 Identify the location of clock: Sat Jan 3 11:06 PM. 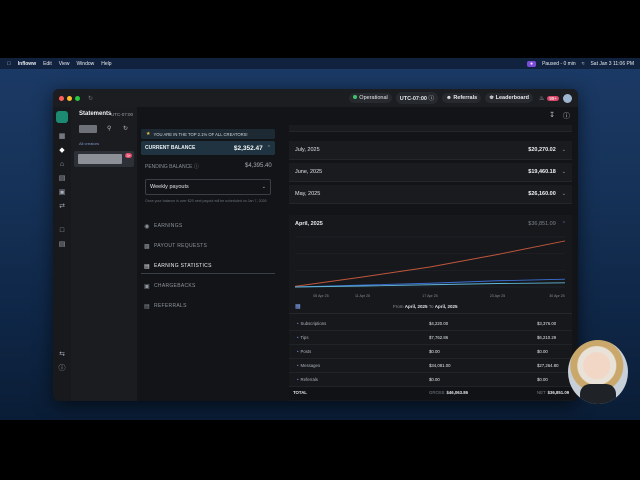
(612, 64).